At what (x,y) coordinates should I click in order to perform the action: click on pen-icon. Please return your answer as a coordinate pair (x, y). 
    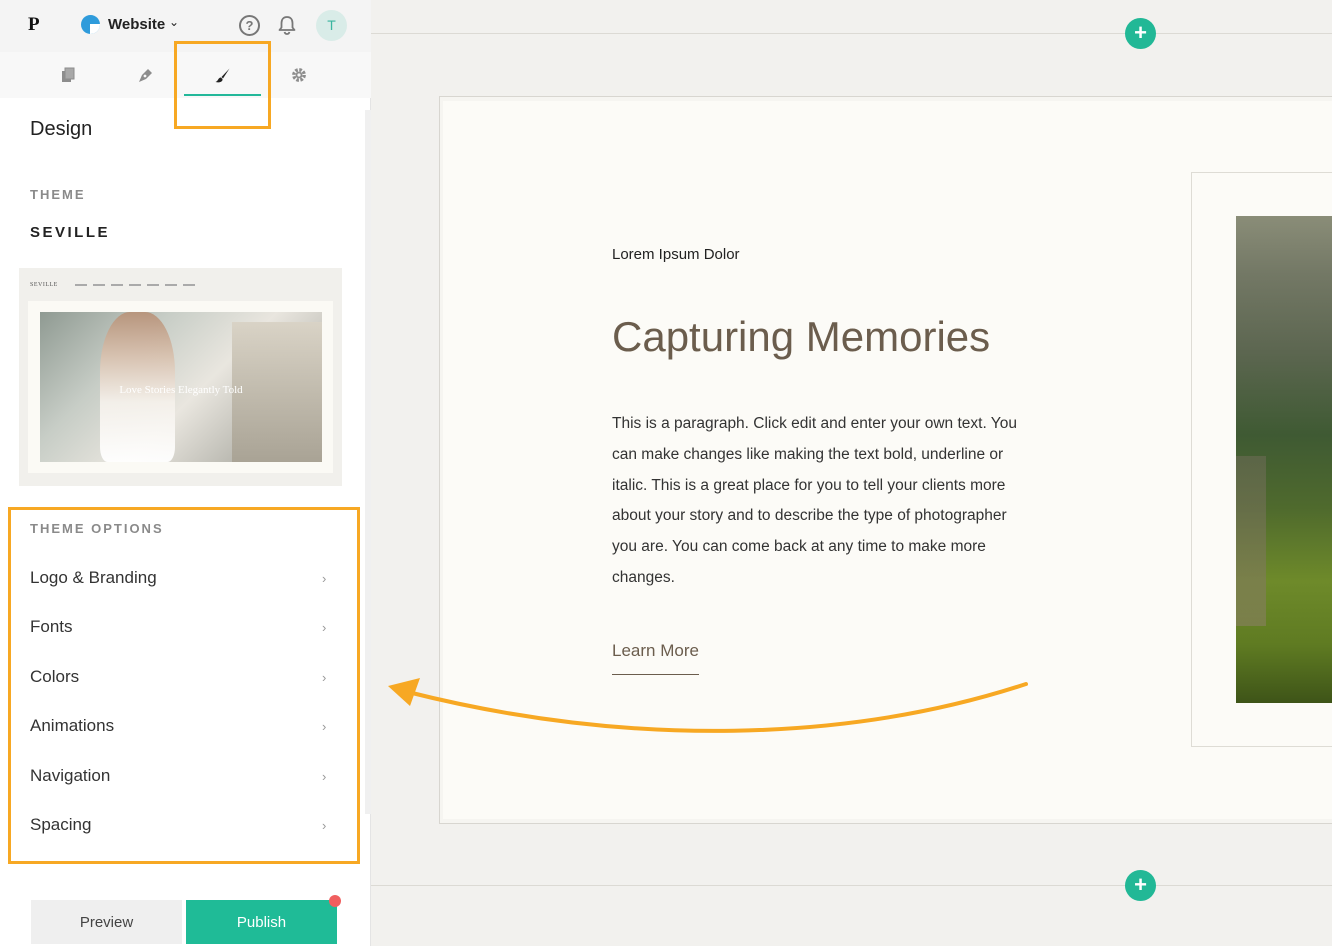
    Looking at the image, I should click on (145, 75).